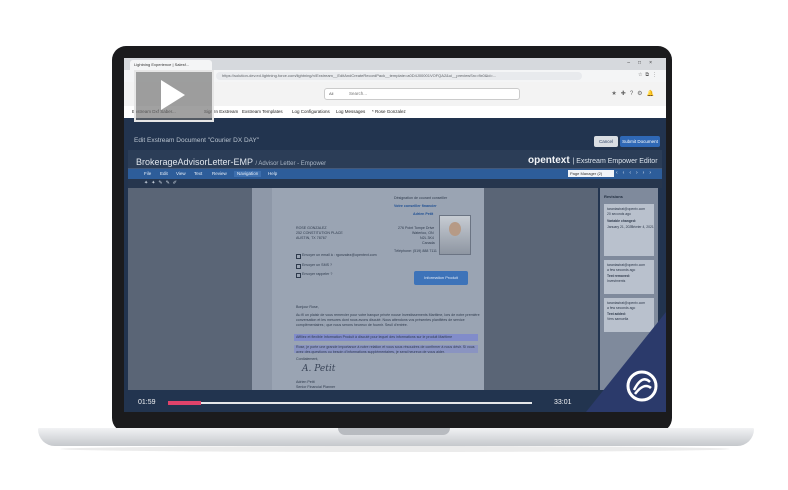 The width and height of the screenshot is (788, 490). What do you see at coordinates (147, 174) in the screenshot?
I see `menu-file: File` at bounding box center [147, 174].